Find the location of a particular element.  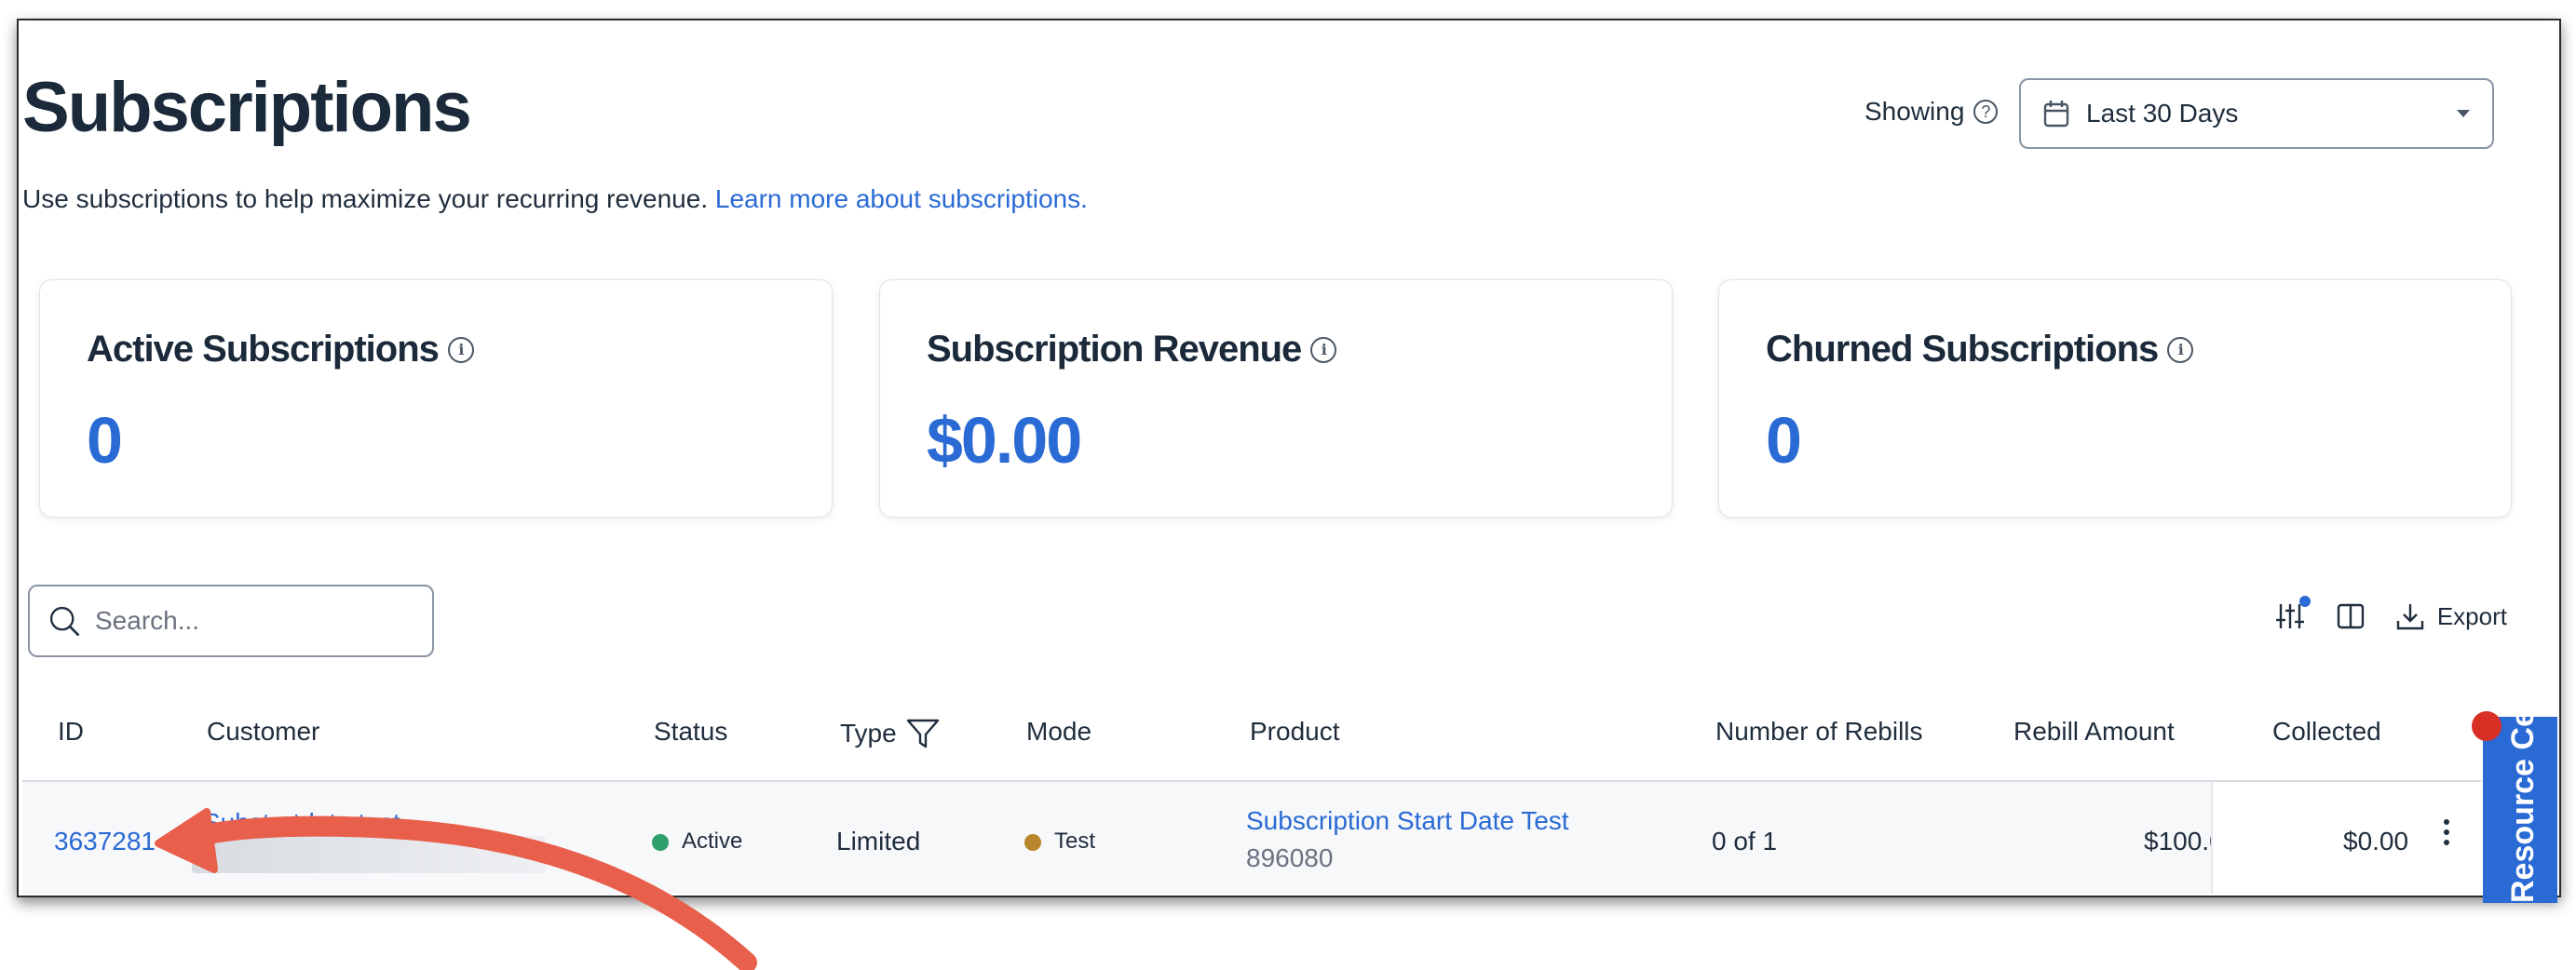

resource-center-tab: Resource Center is located at coordinates (2520, 810).